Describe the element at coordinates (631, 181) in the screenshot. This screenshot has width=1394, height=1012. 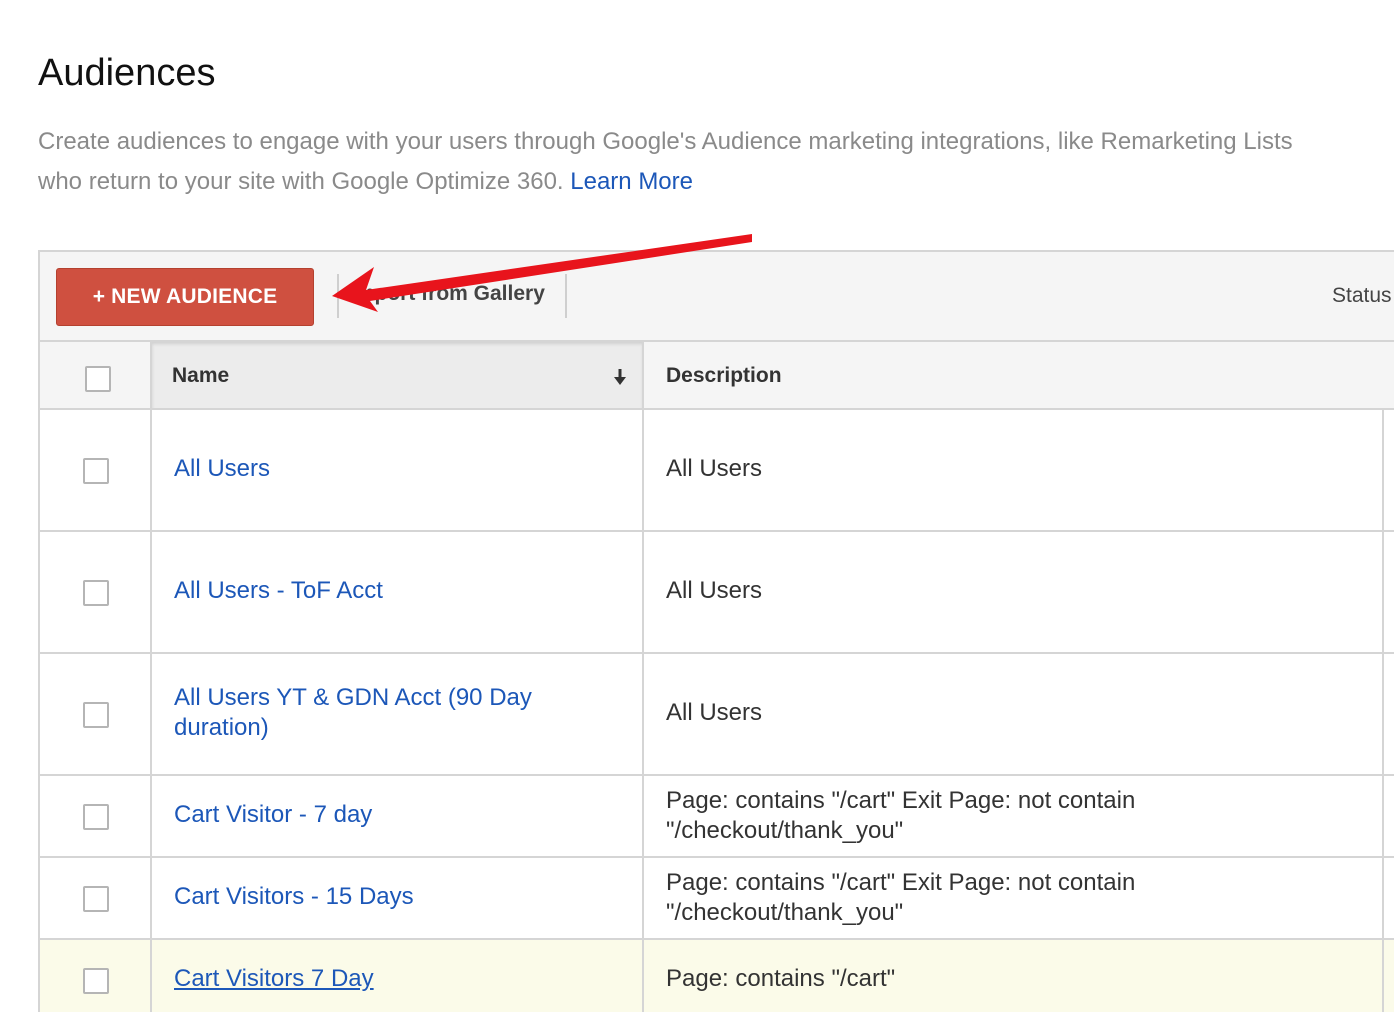
I see `learn-more-link: Learn More` at that location.